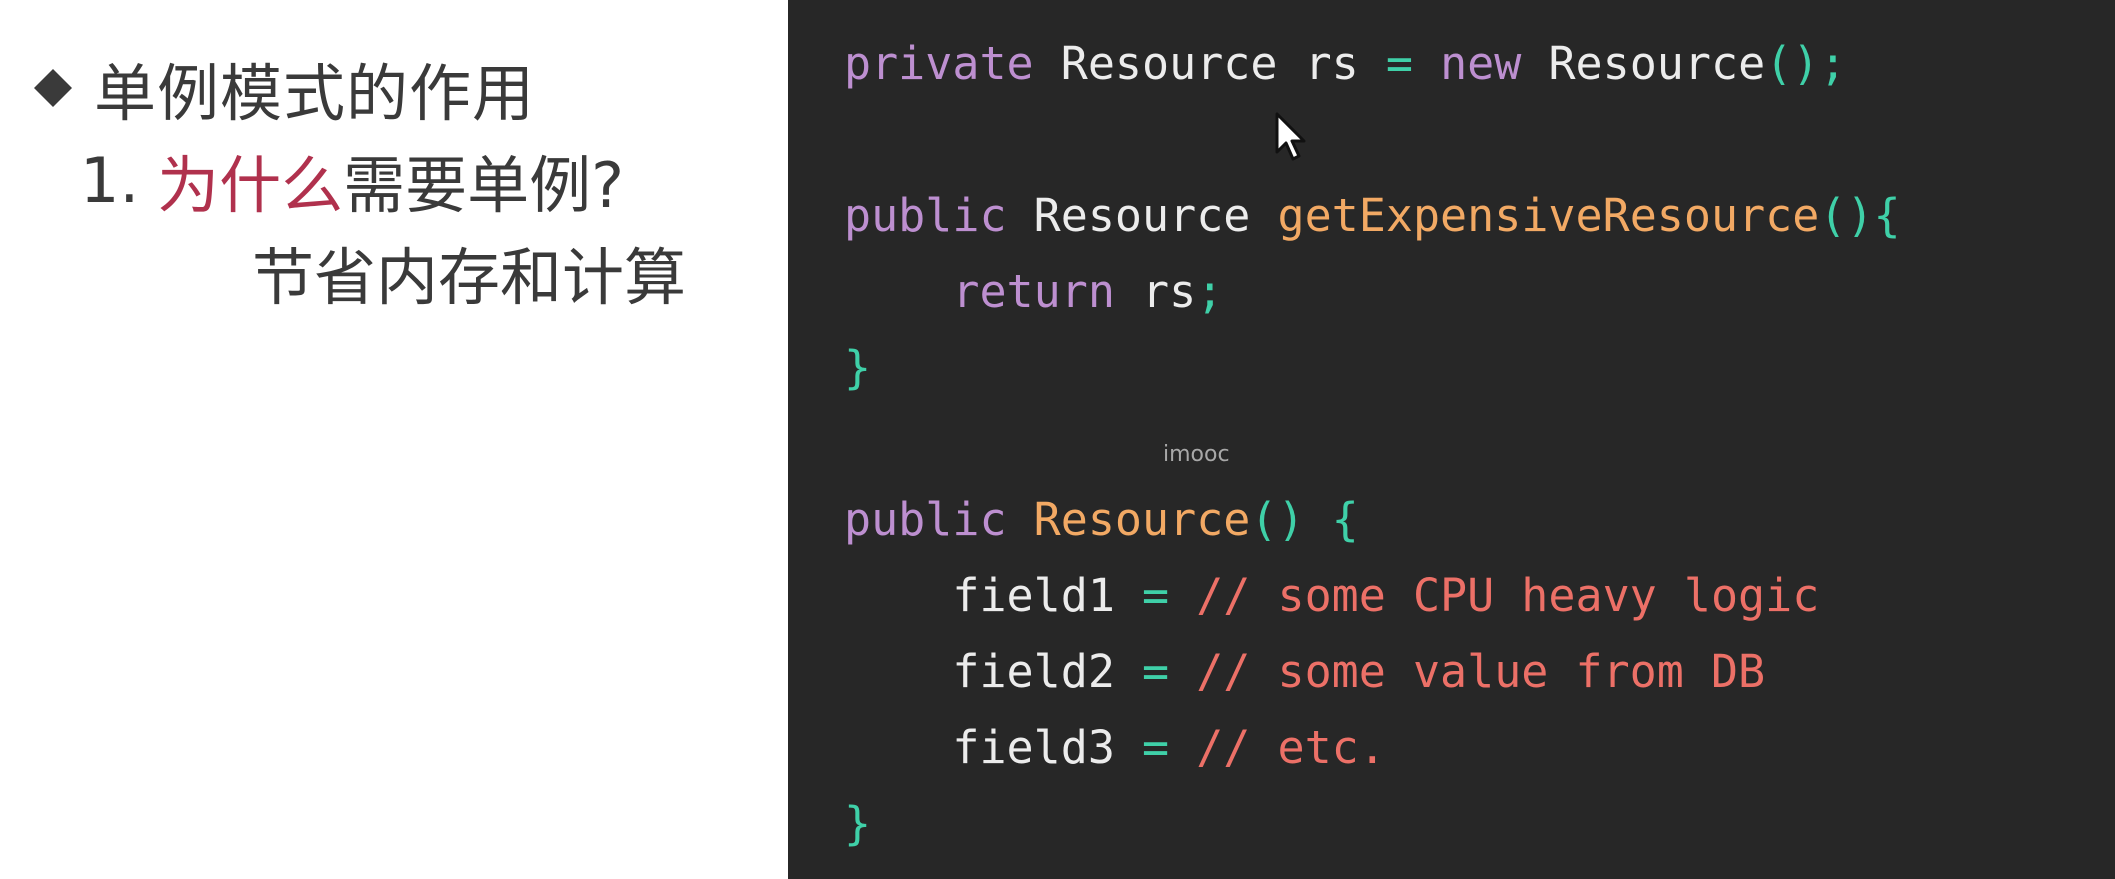 The image size is (2115, 879). I want to click on mouse-cursor-icon, so click(1290, 136).